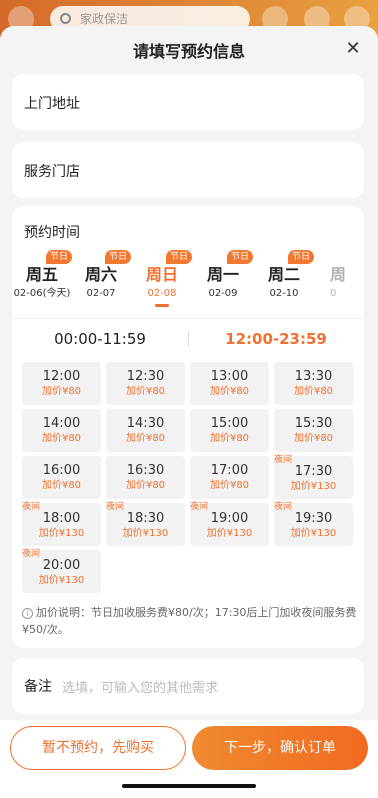 The width and height of the screenshot is (378, 798). I want to click on surcharge-note: i 加价说明：节日加收服务费¥80/次；17:30后上门加收夜间服务费¥50/次。, so click(189, 621).